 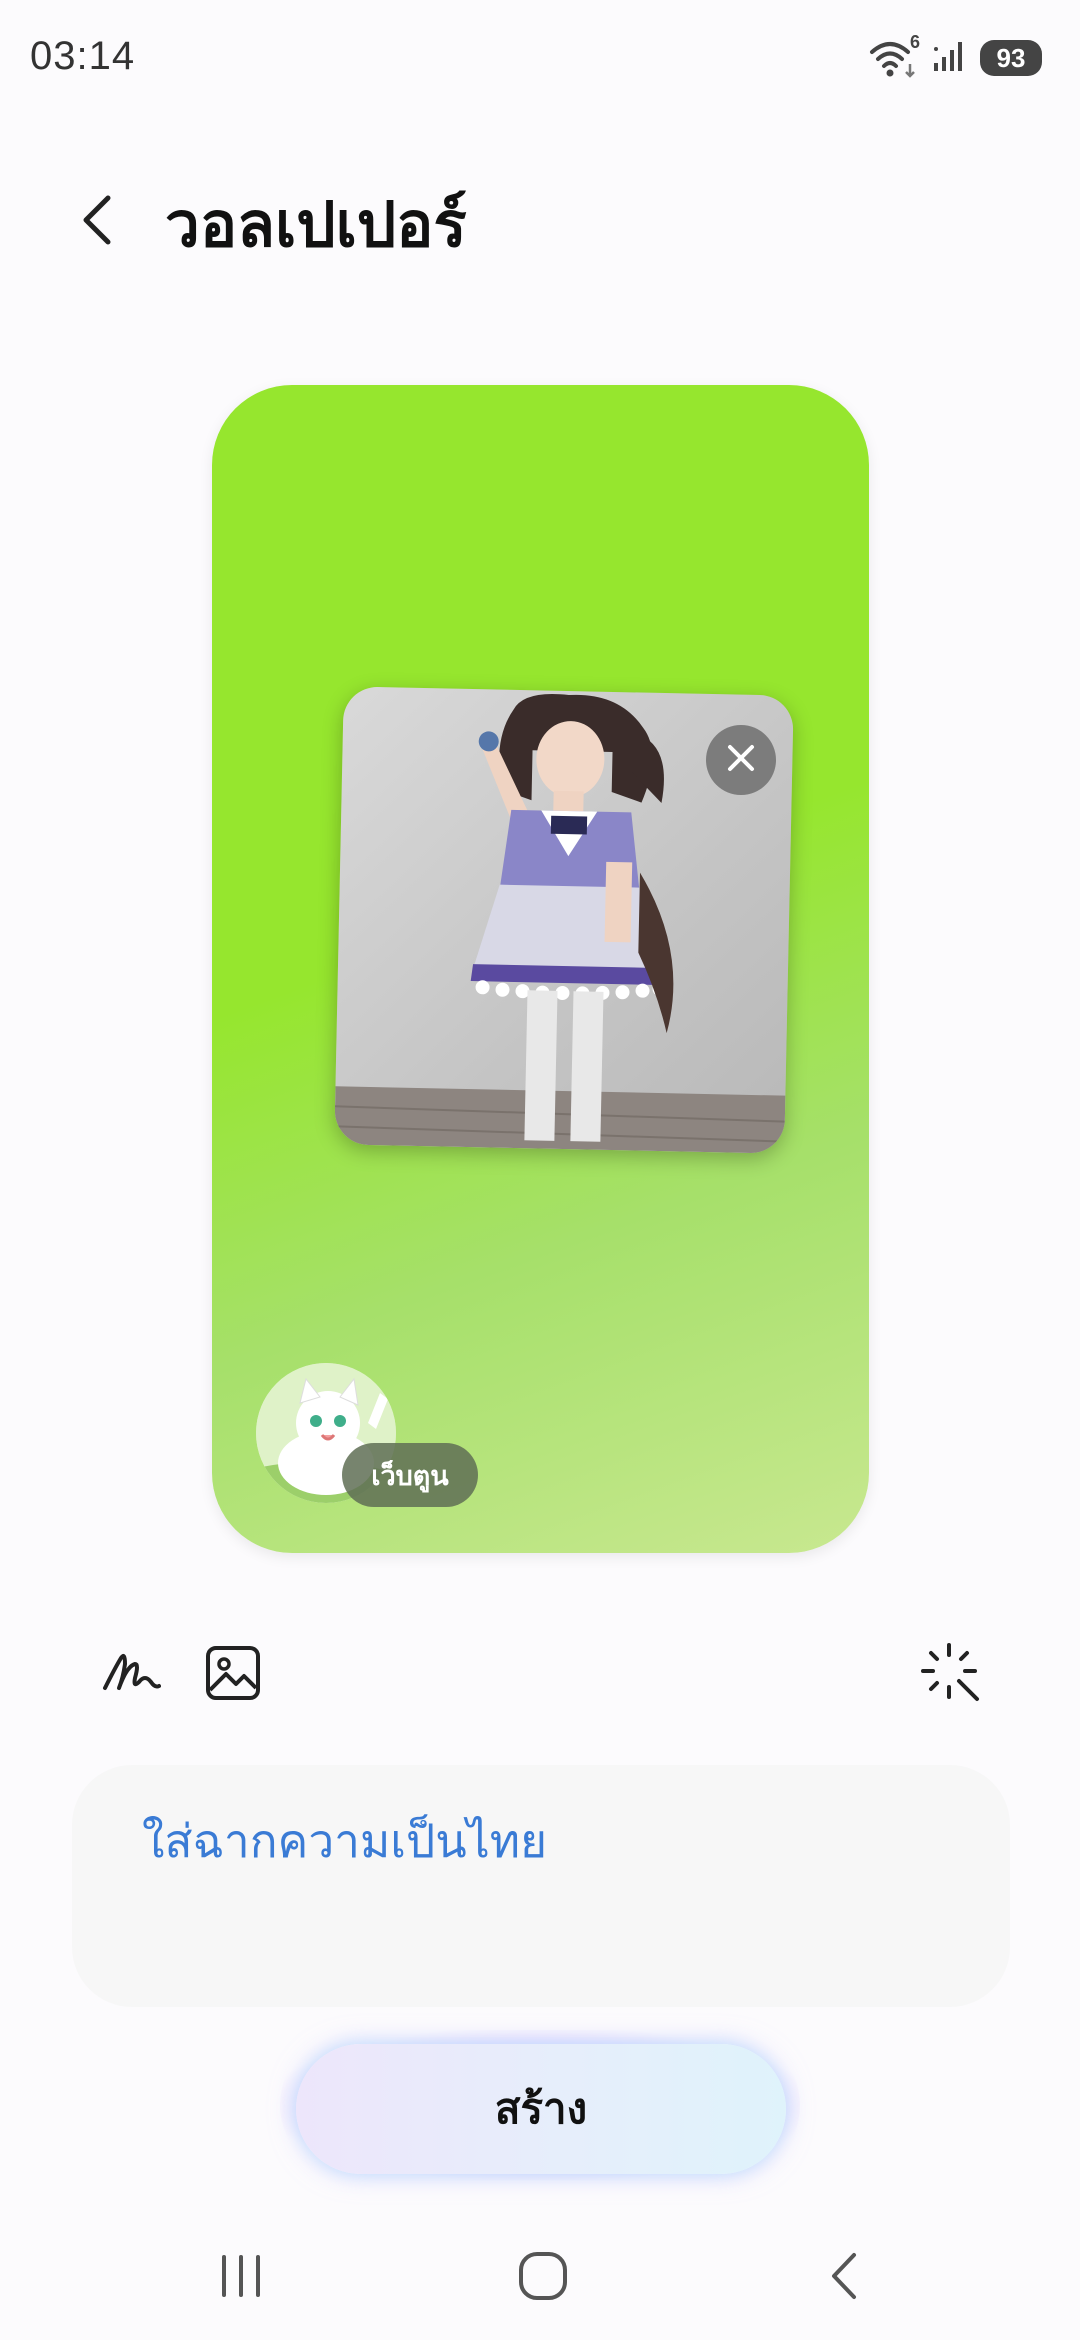 I want to click on recents-button, so click(x=241, y=2278).